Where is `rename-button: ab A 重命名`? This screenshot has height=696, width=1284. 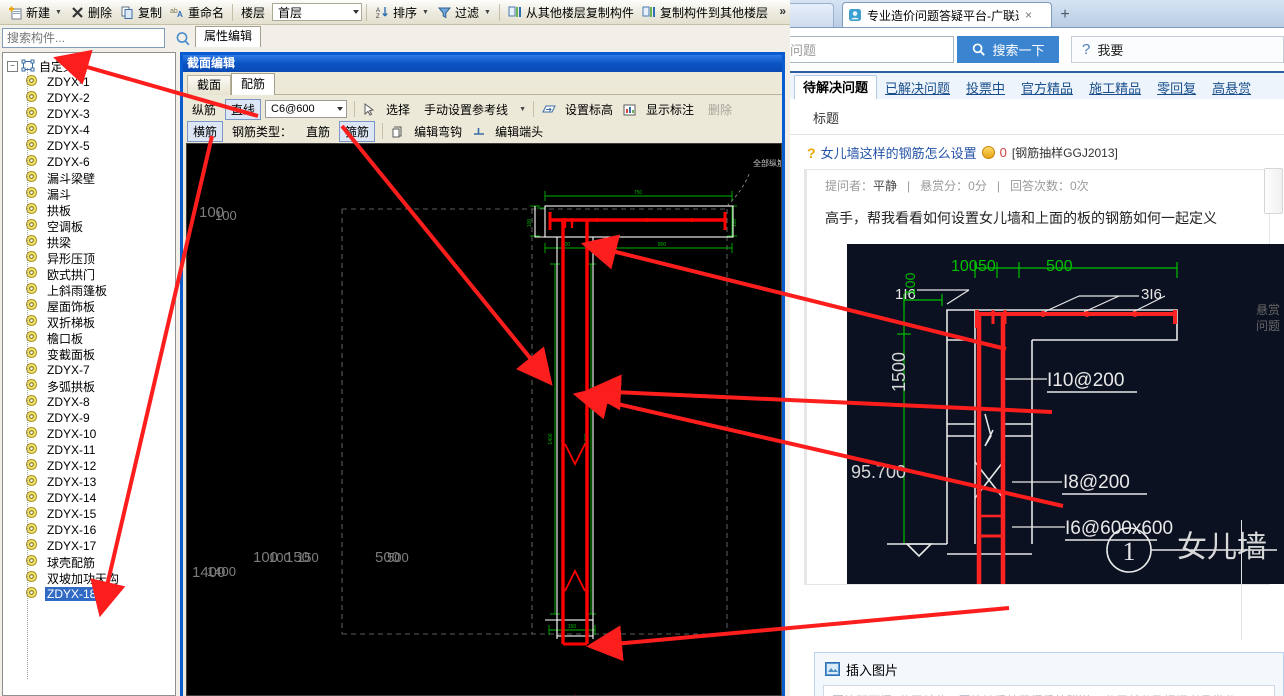 rename-button: ab A 重命名 is located at coordinates (197, 12).